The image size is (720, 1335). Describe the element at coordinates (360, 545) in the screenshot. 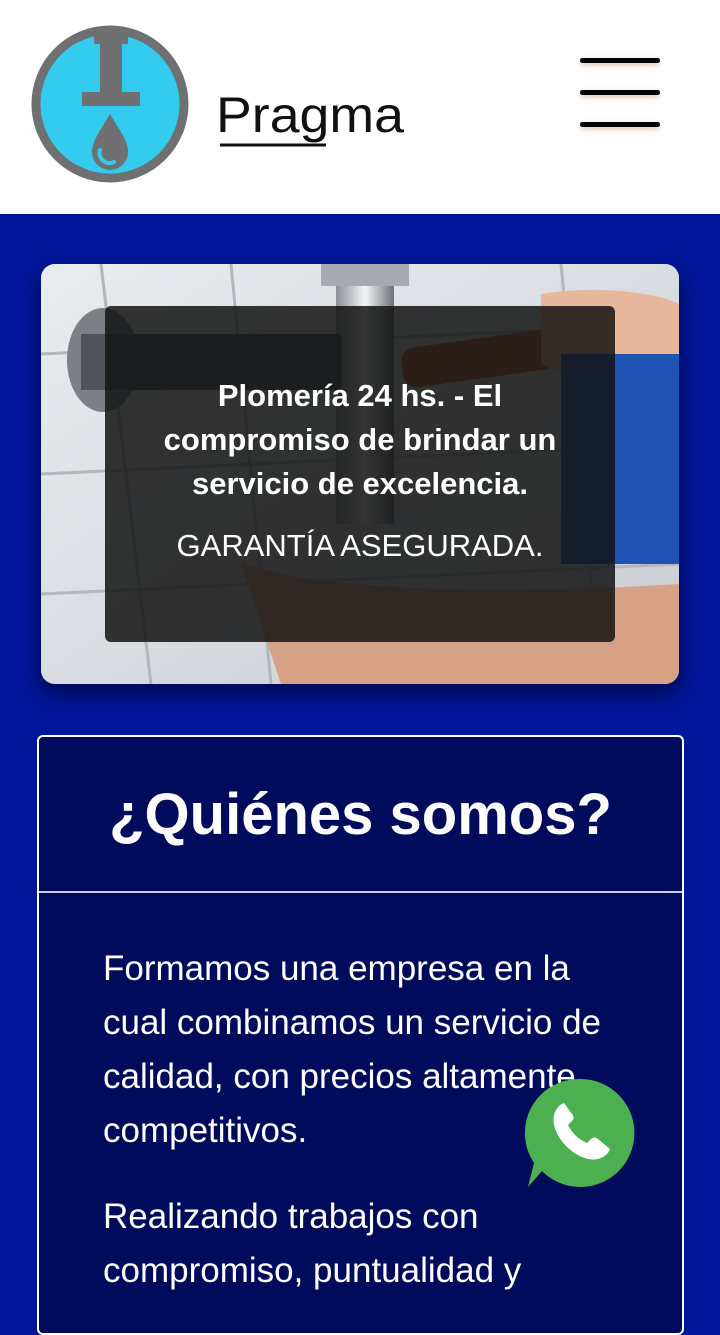

I see `hero-subtitle: GARANTÍA ASEGURADA.` at that location.